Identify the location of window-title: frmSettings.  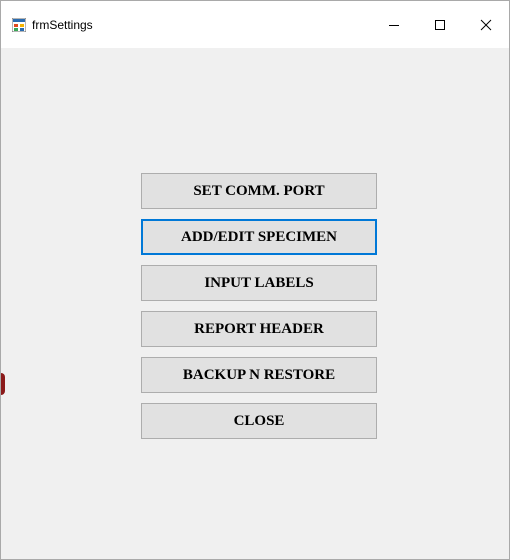
(62, 25).